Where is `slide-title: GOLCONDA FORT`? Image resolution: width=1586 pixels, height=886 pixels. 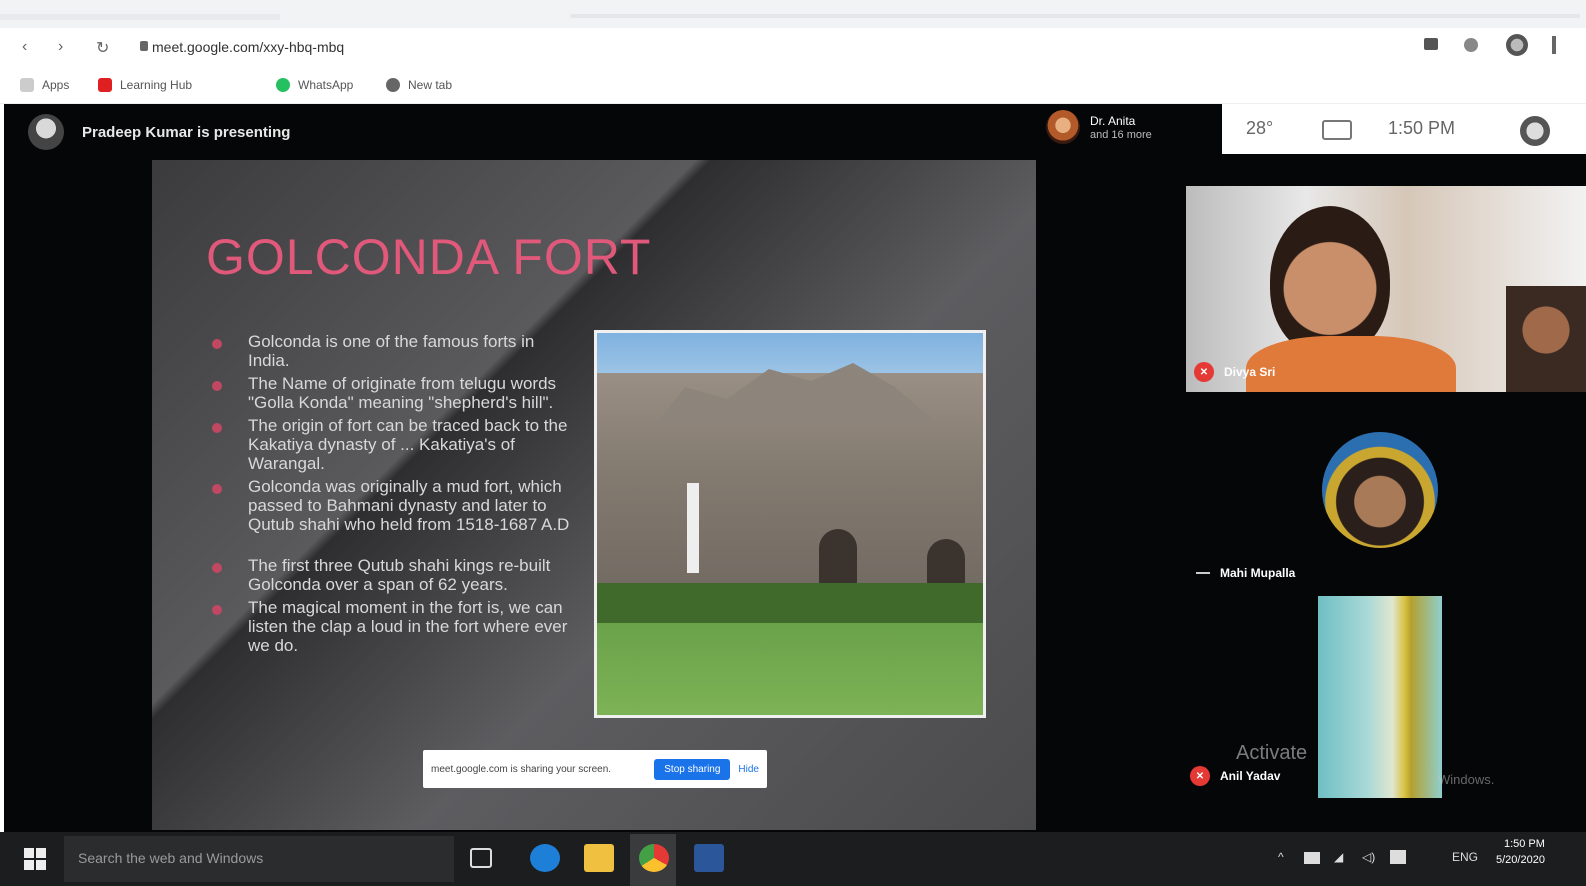
slide-title: GOLCONDA FORT is located at coordinates (429, 257).